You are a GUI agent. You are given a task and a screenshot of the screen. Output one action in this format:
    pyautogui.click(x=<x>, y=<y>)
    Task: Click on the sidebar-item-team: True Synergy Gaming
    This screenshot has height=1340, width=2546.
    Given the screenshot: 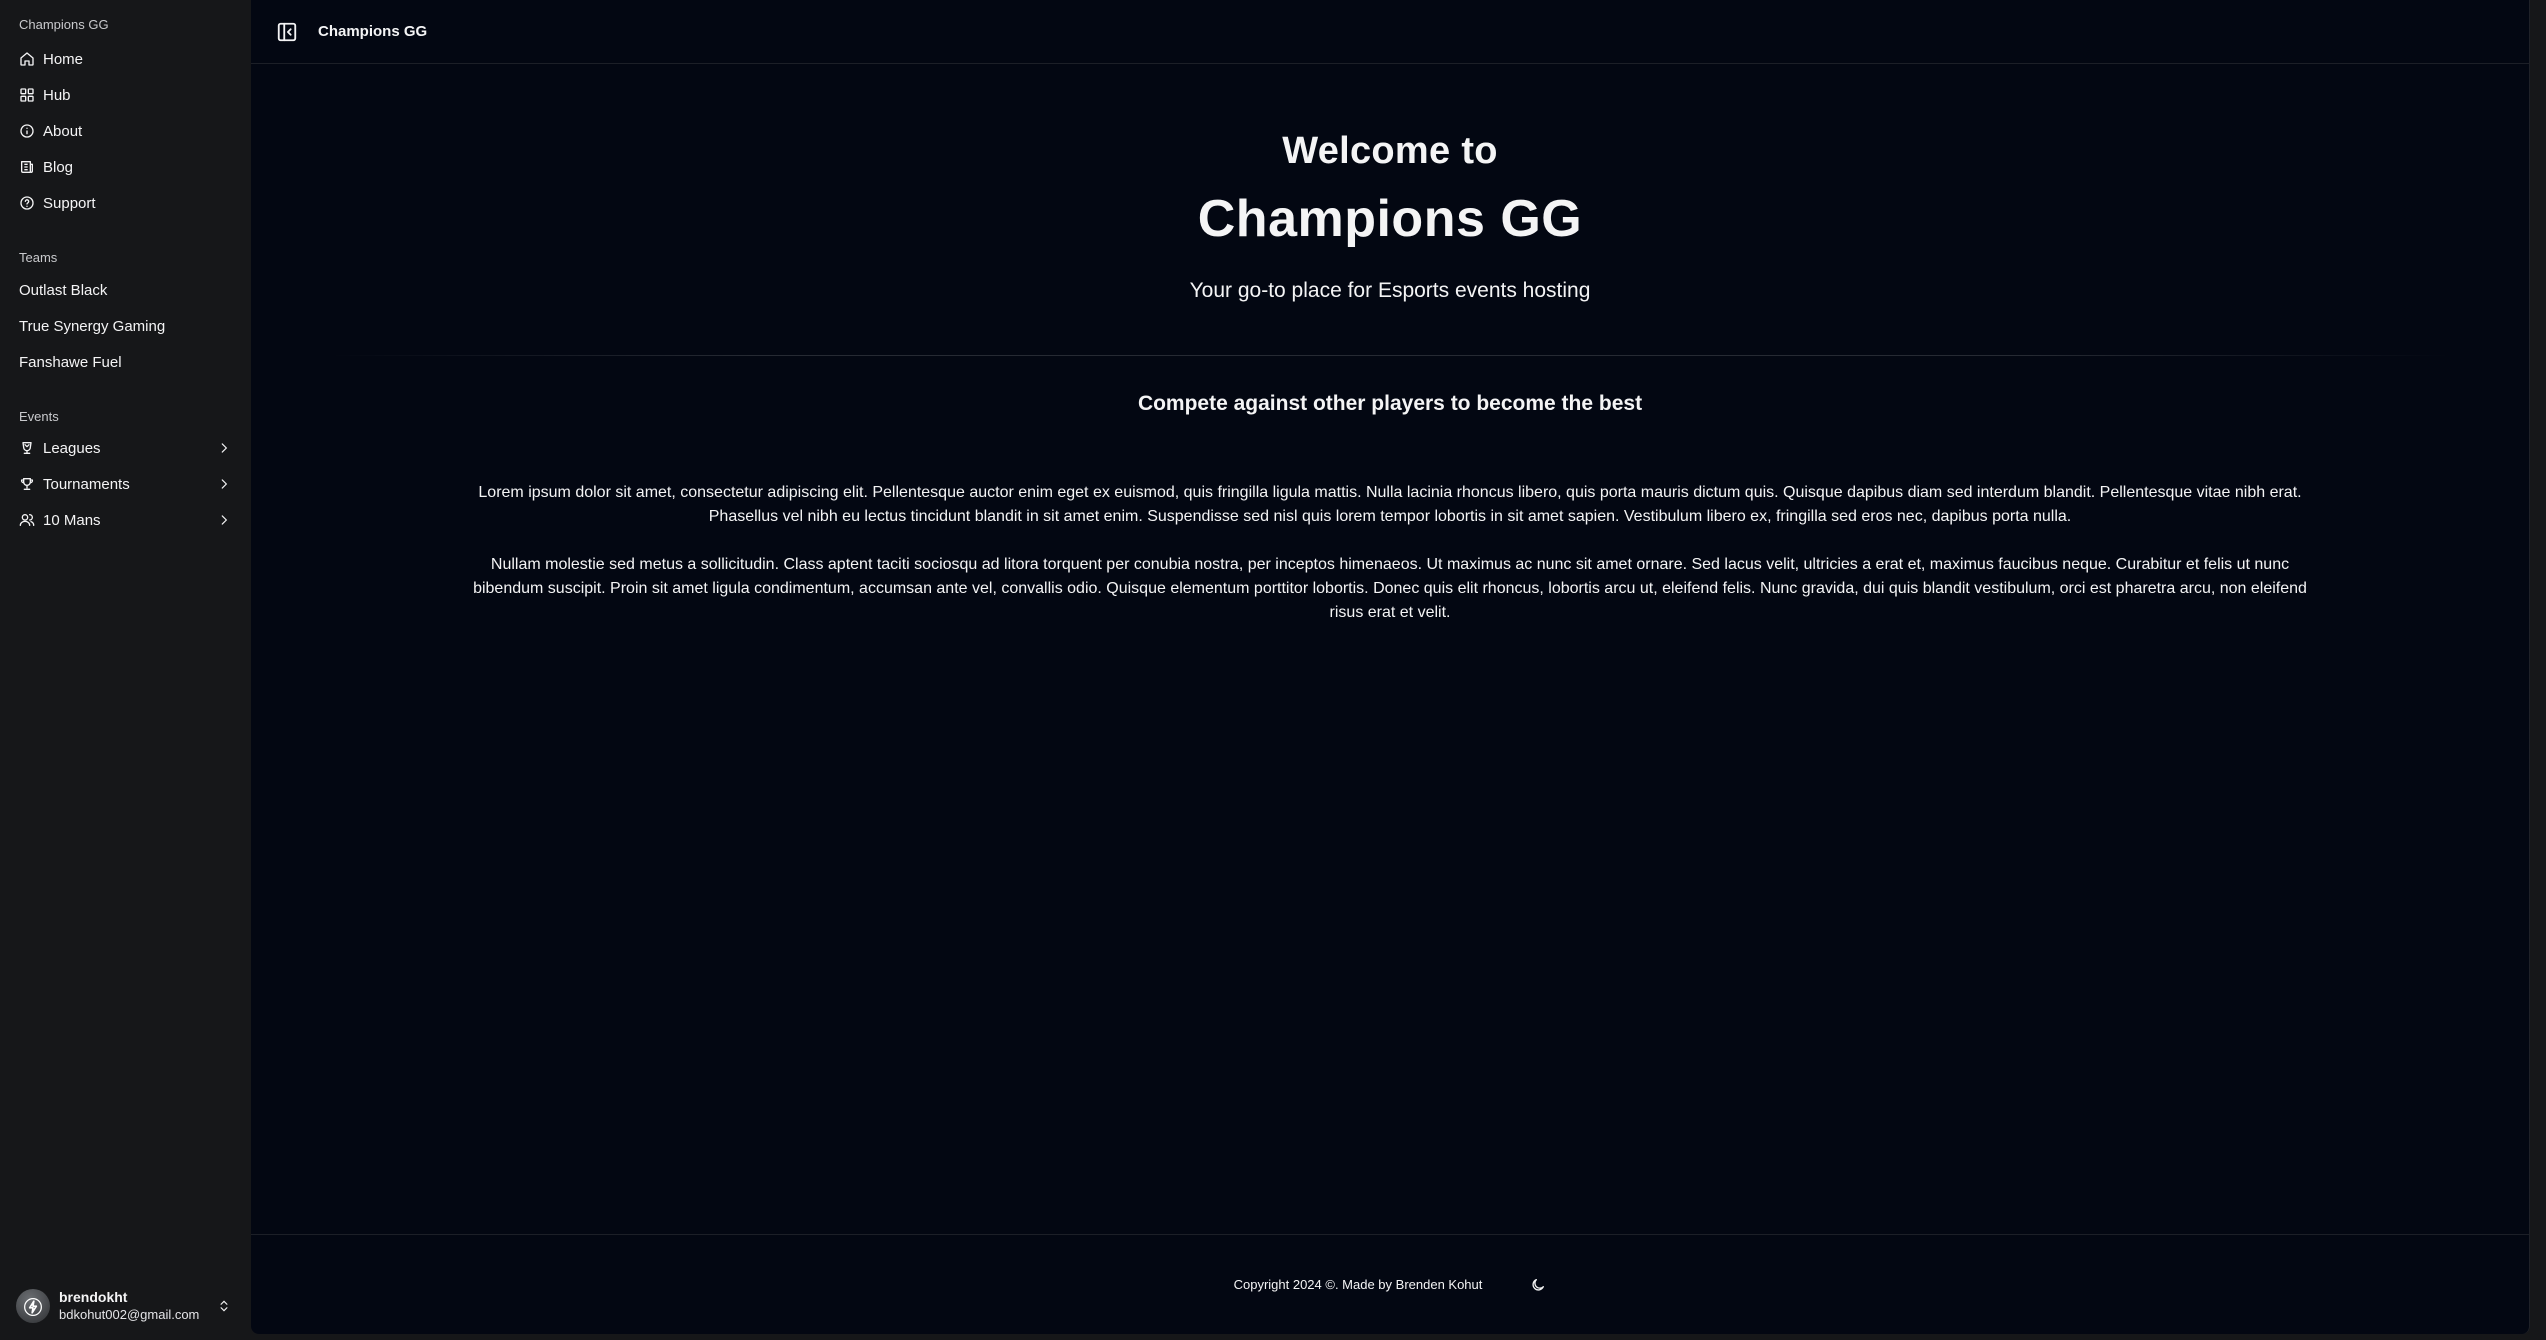 What is the action you would take?
    pyautogui.click(x=125, y=326)
    